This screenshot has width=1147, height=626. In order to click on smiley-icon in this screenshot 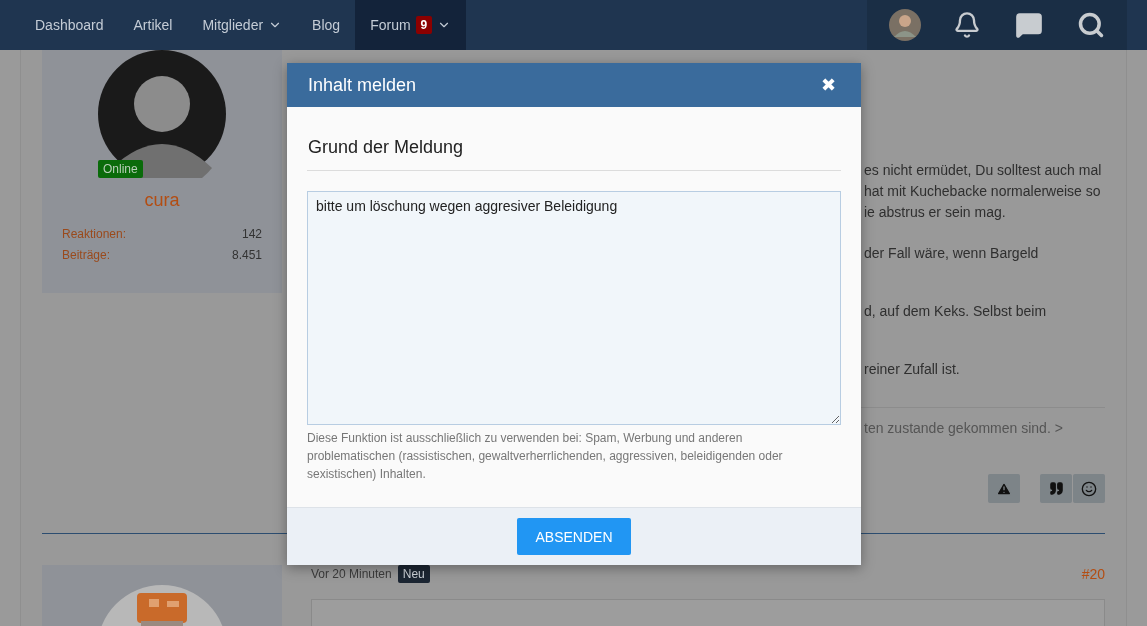, I will do `click(1089, 488)`.